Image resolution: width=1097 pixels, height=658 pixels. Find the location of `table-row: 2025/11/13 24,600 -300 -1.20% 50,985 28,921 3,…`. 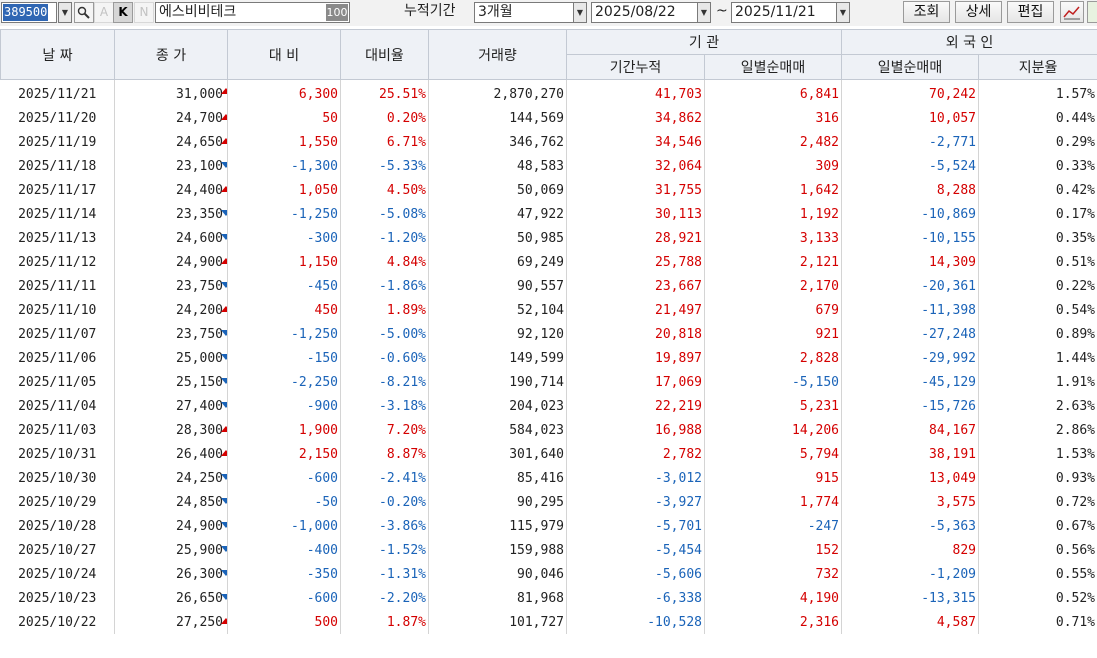

table-row: 2025/11/13 24,600 -300 -1.20% 50,985 28,921 3,… is located at coordinates (548, 238).